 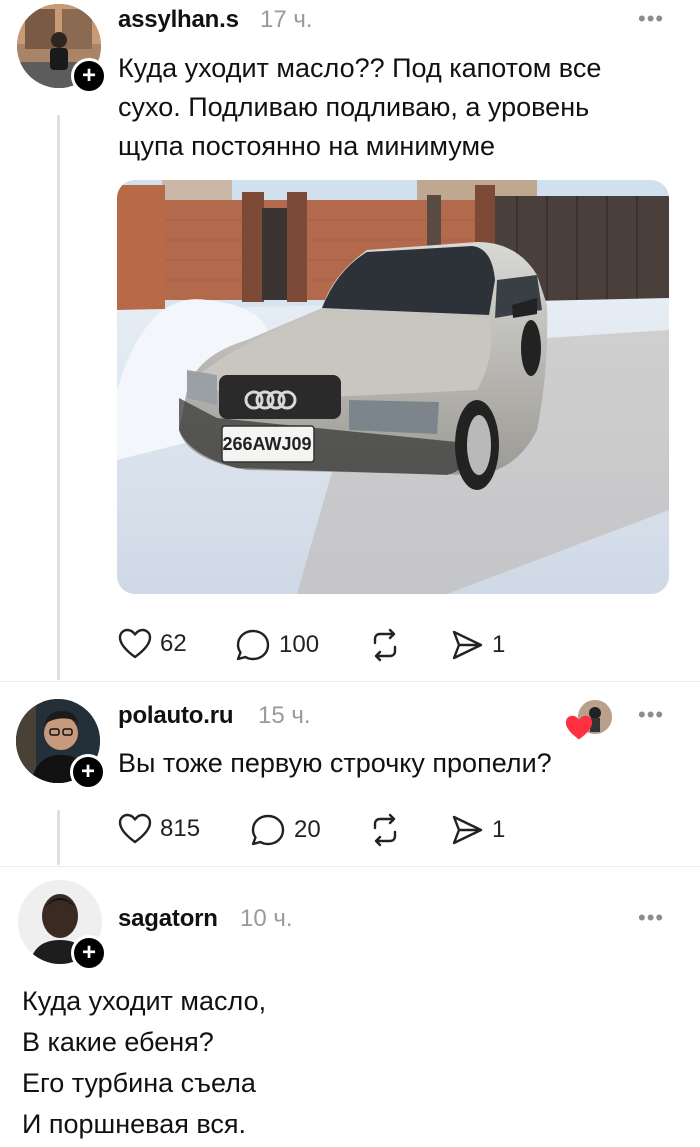 What do you see at coordinates (266, 444) in the screenshot?
I see `license-plate: 266AWJ09` at bounding box center [266, 444].